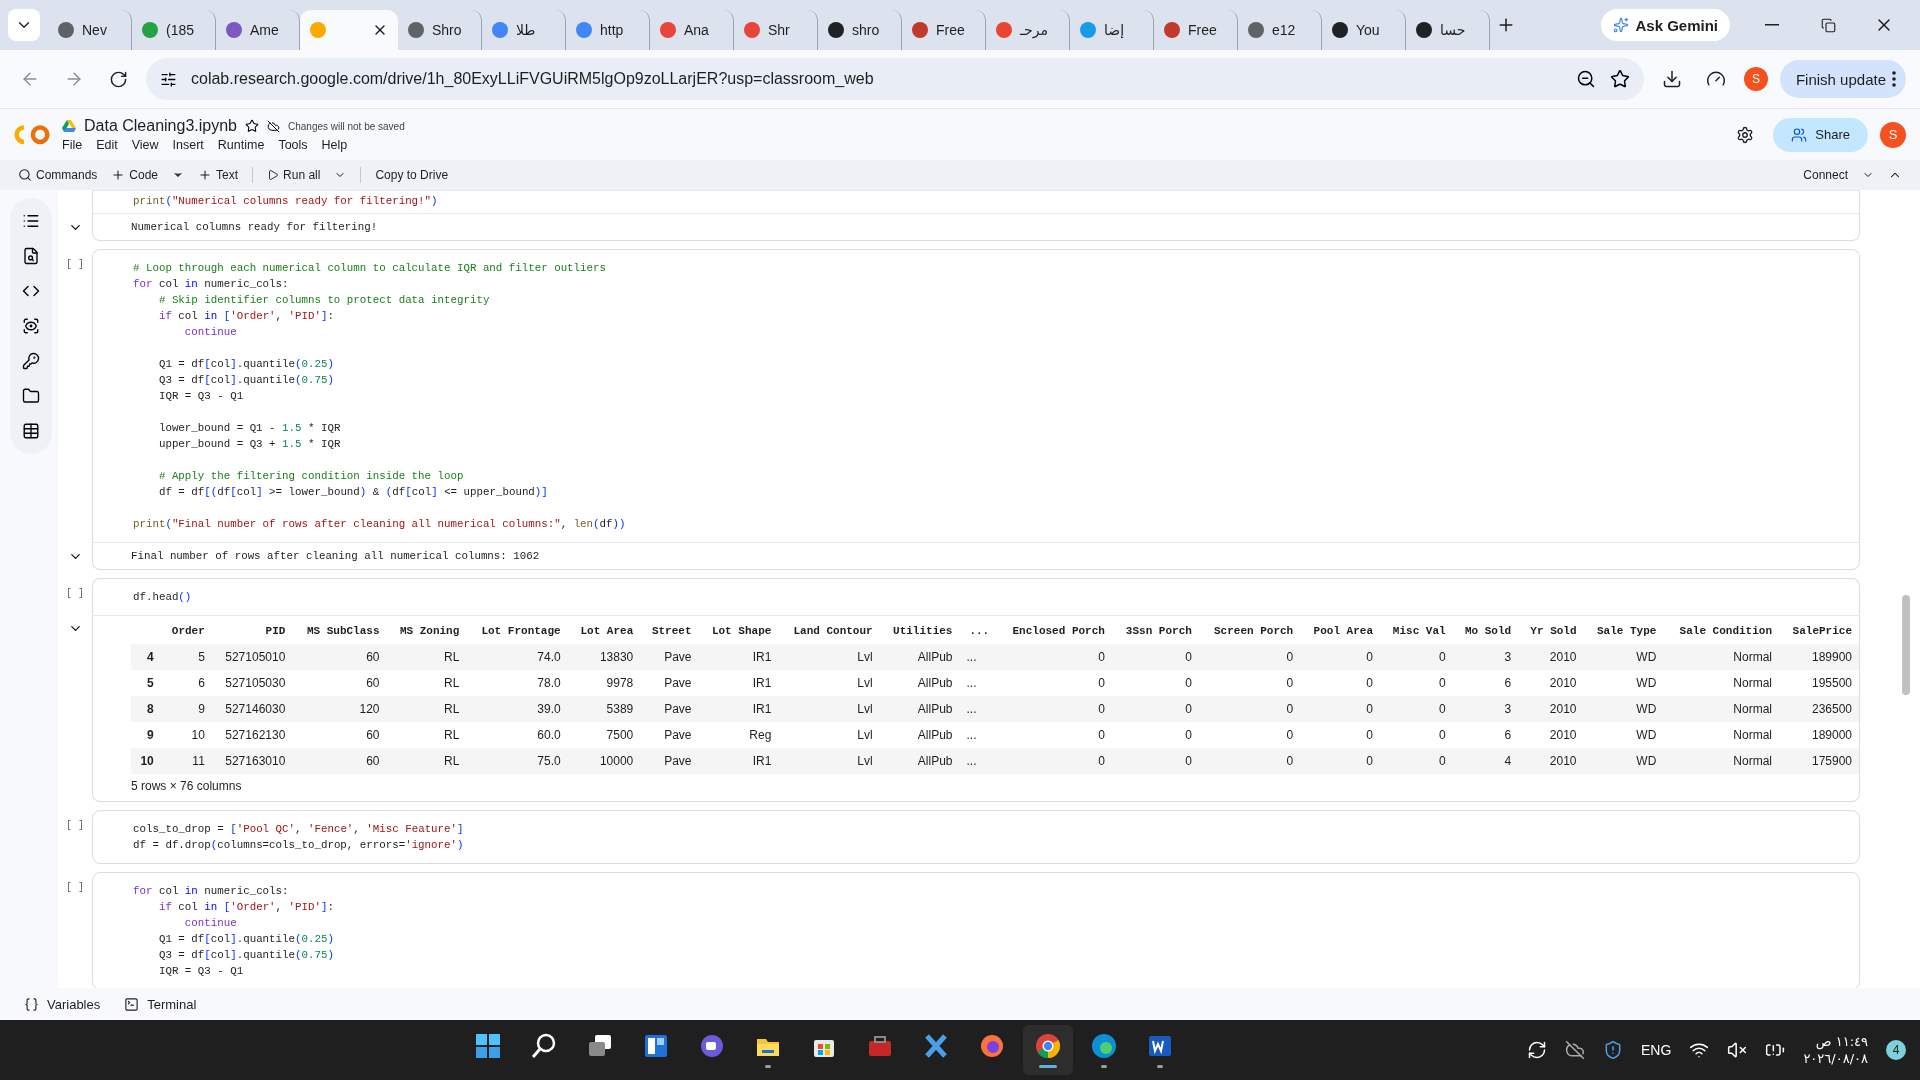 The height and width of the screenshot is (1080, 1920). Describe the element at coordinates (426, 657) in the screenshot. I see `table-cell: RL` at that location.